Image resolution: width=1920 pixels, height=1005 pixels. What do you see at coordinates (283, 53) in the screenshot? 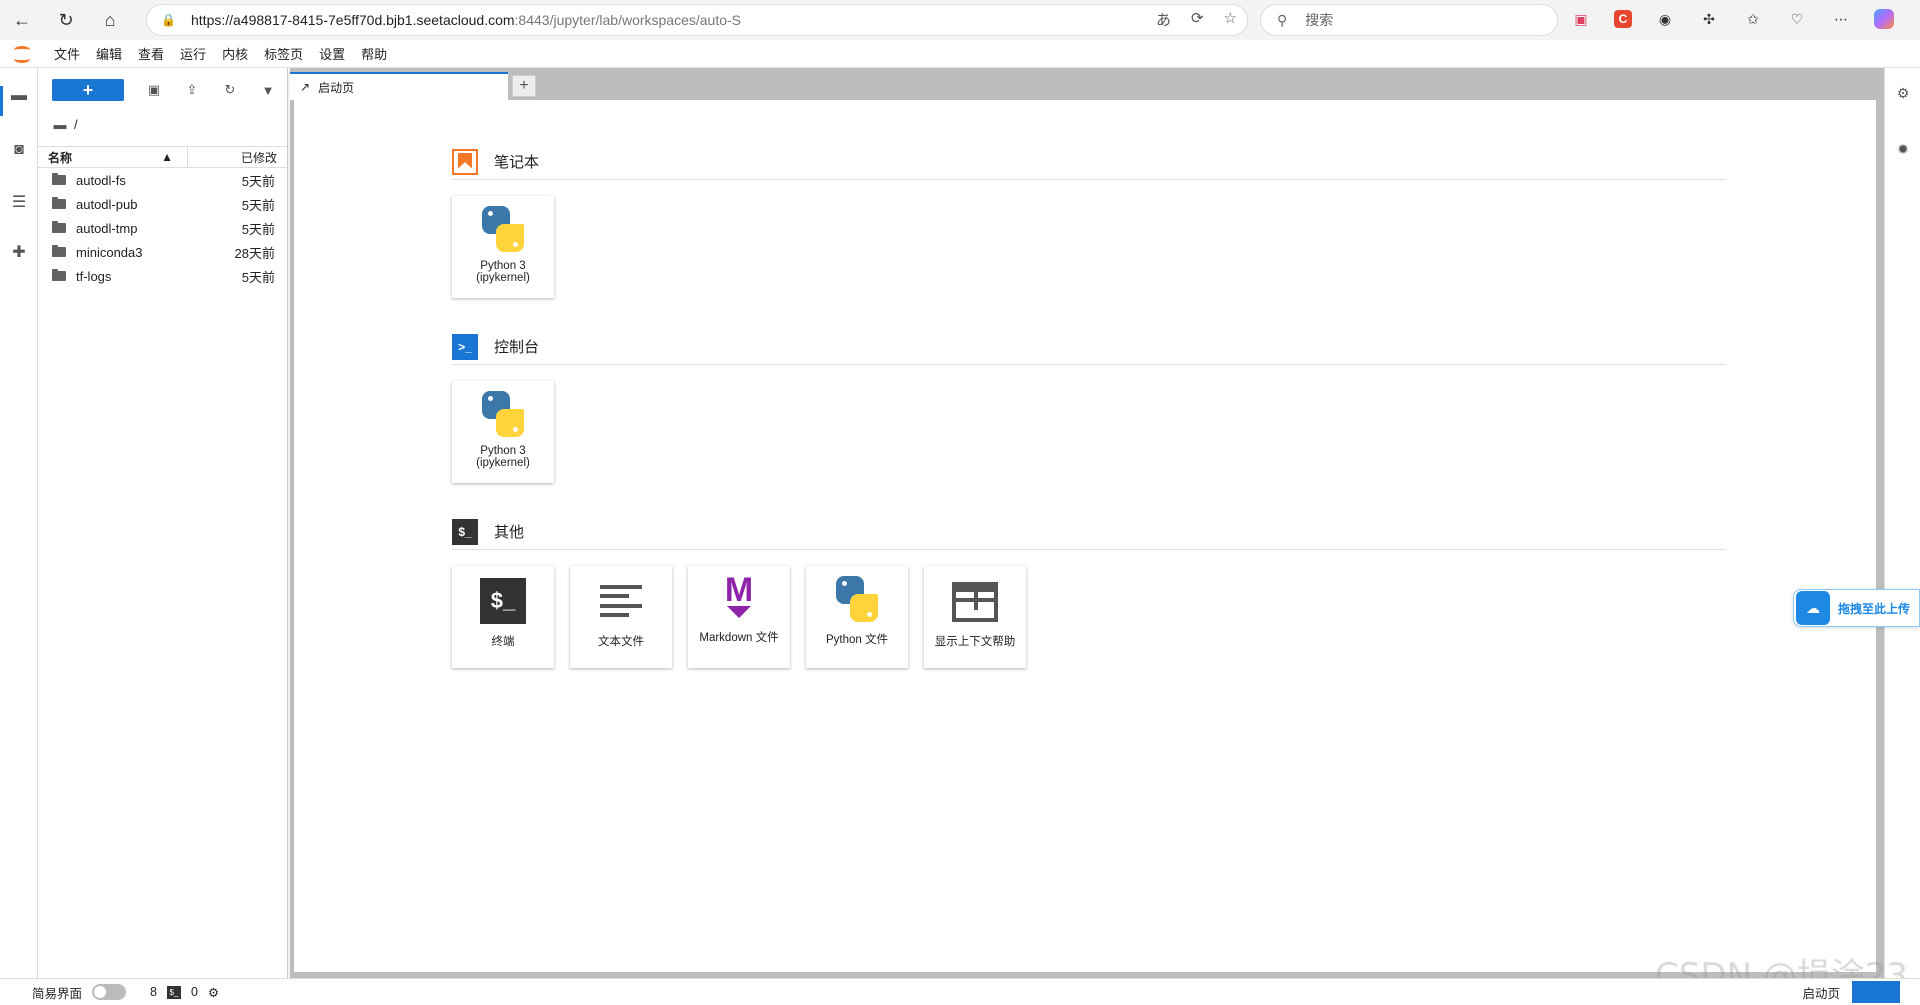
I see `menu-tabs: 标签页` at bounding box center [283, 53].